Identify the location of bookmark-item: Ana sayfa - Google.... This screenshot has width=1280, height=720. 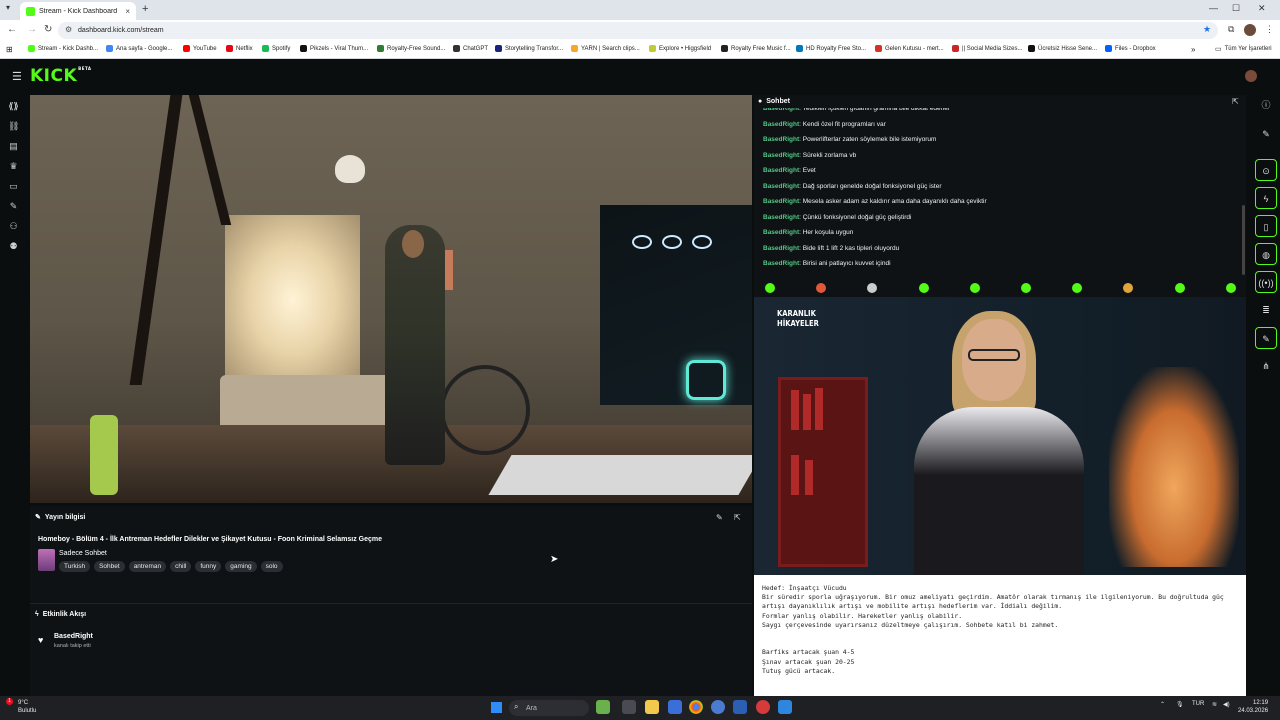
(139, 48).